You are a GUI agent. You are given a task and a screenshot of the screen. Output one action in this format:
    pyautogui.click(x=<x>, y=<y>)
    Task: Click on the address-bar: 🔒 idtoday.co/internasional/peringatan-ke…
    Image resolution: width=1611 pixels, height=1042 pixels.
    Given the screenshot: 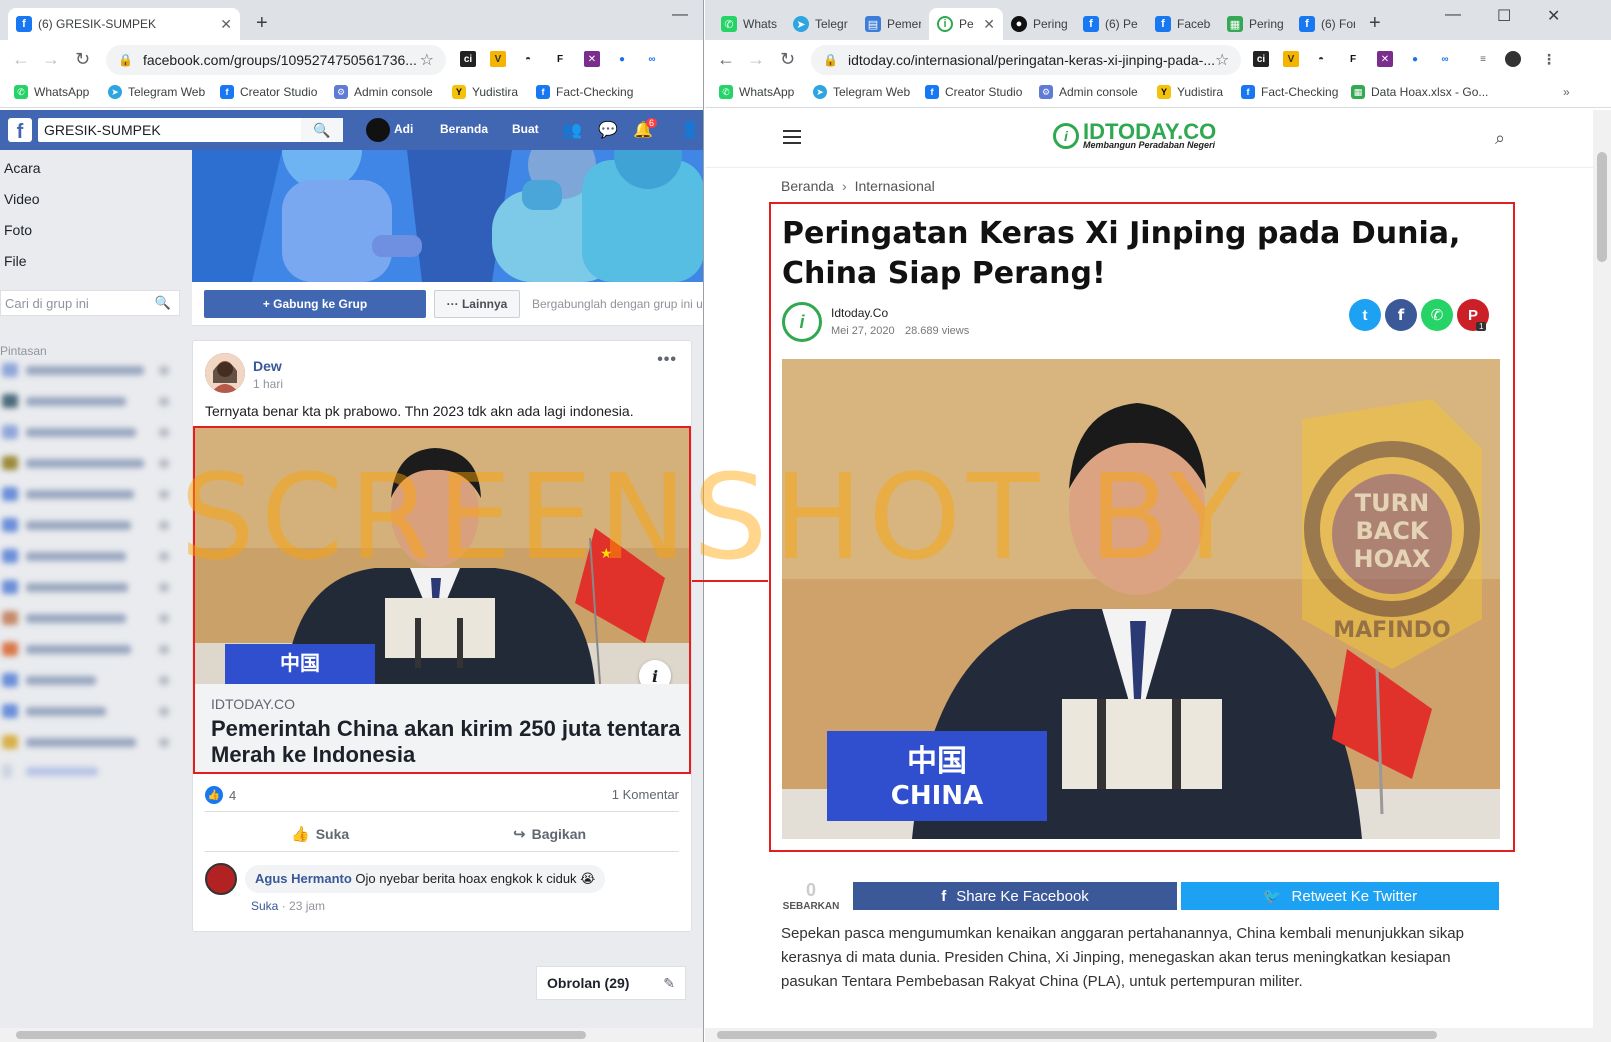 What is the action you would take?
    pyautogui.click(x=1026, y=60)
    